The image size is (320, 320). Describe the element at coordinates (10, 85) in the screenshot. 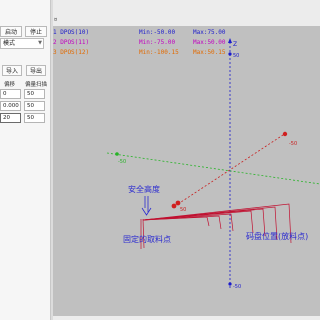

I see `table-header-offset: 偏移` at that location.